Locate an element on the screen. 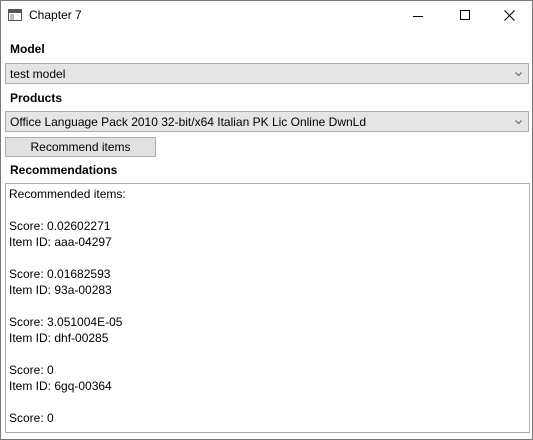  item-id: Item ID: 6gq-00364 is located at coordinates (60, 386).